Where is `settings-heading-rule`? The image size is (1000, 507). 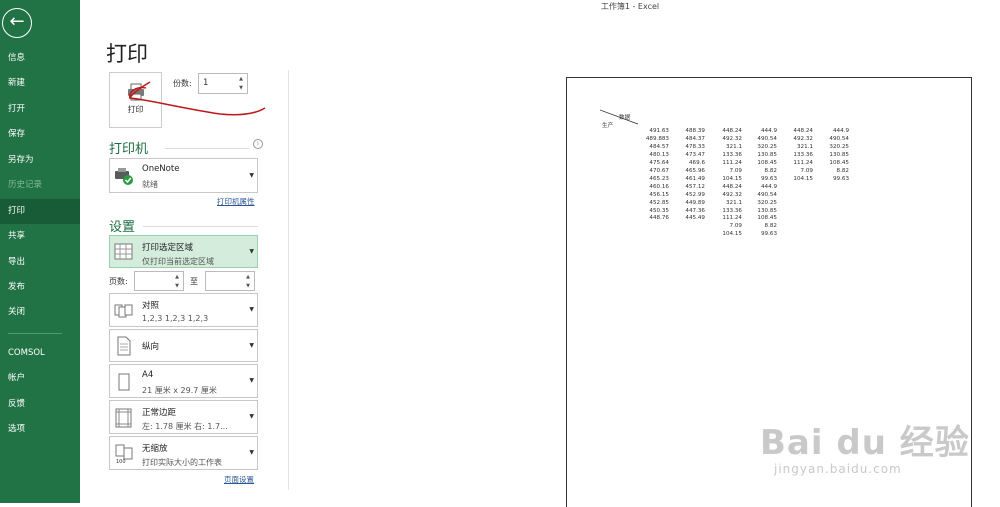
settings-heading-rule is located at coordinates (200, 226).